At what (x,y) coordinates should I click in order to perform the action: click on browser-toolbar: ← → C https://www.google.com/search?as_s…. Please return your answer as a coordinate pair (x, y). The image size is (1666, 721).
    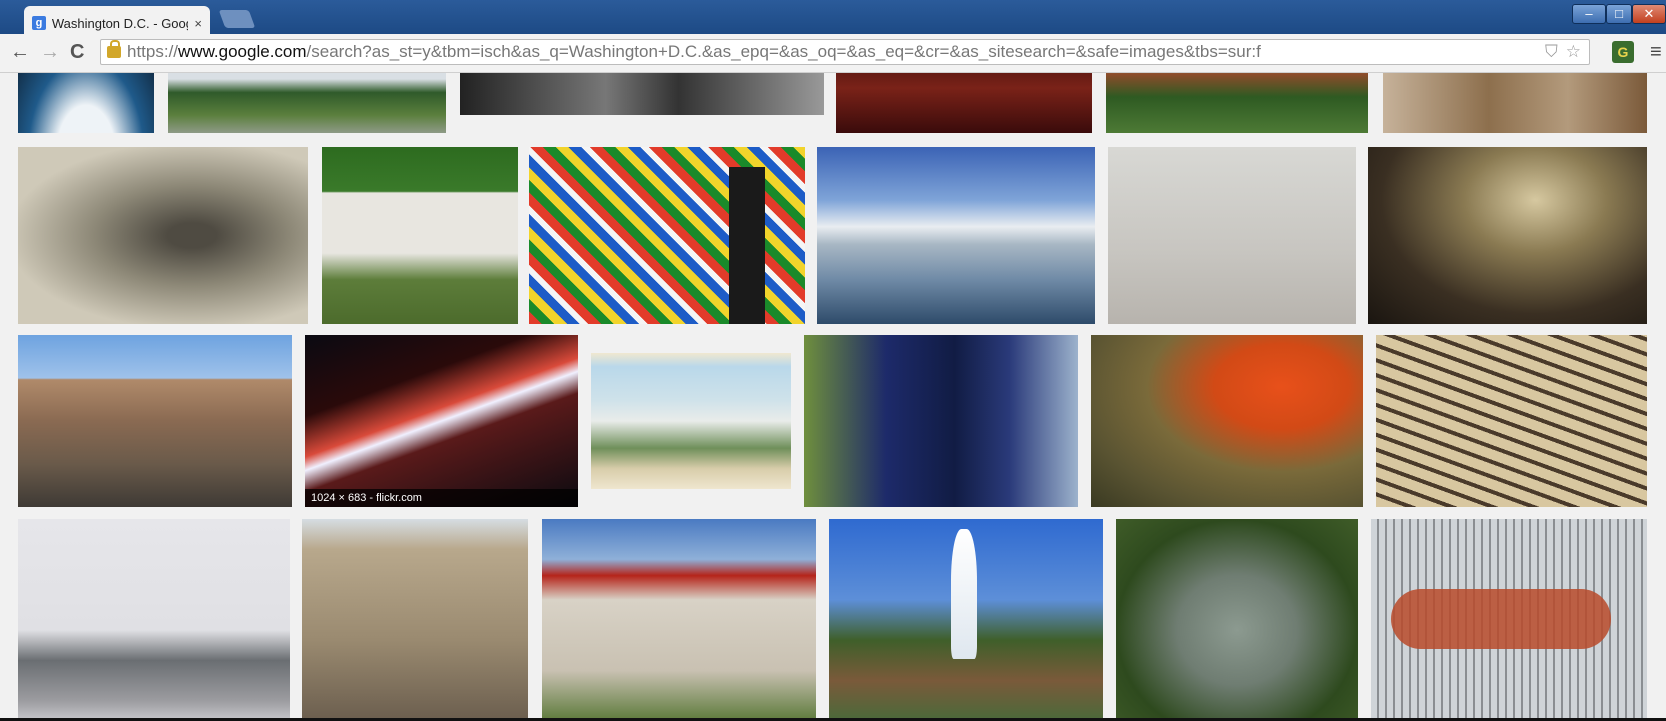
    Looking at the image, I should click on (833, 53).